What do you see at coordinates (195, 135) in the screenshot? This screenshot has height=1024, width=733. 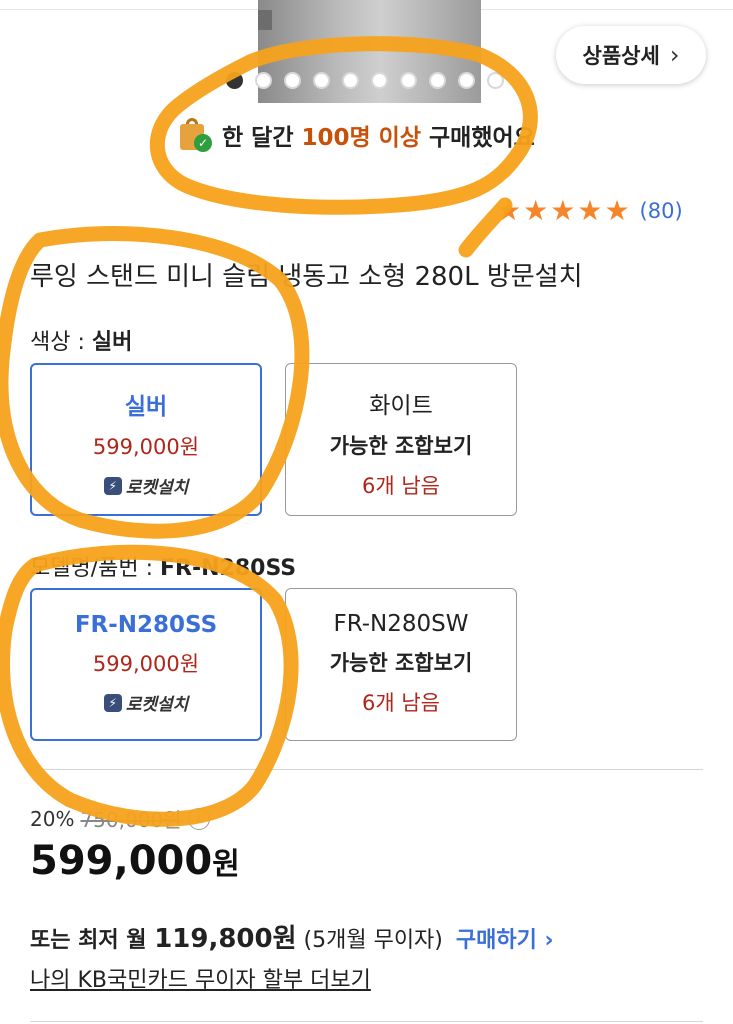 I see `shopping-bag-check-icon: ✓` at bounding box center [195, 135].